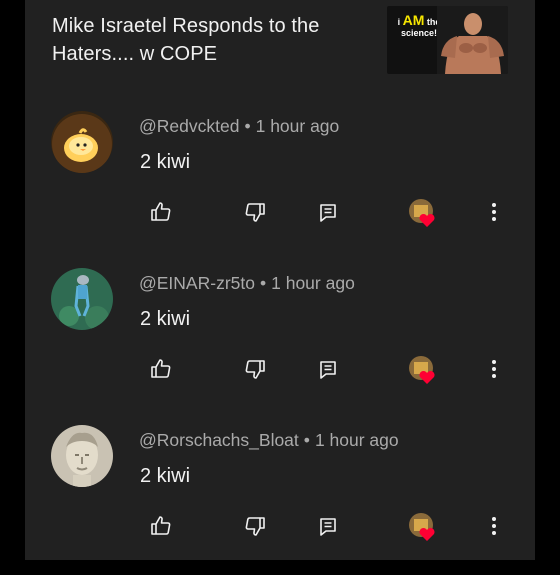 This screenshot has height=575, width=560. Describe the element at coordinates (82, 456) in the screenshot. I see `statue-avatar-icon` at that location.